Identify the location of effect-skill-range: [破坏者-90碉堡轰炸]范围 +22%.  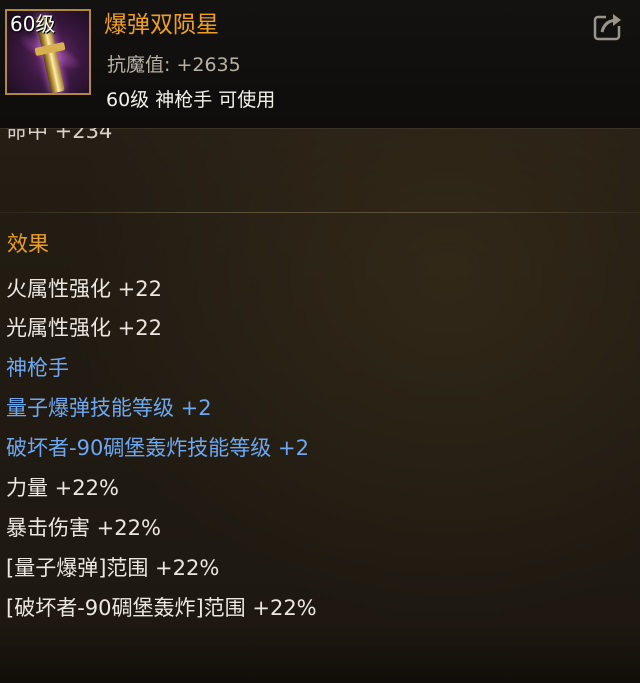
(161, 608).